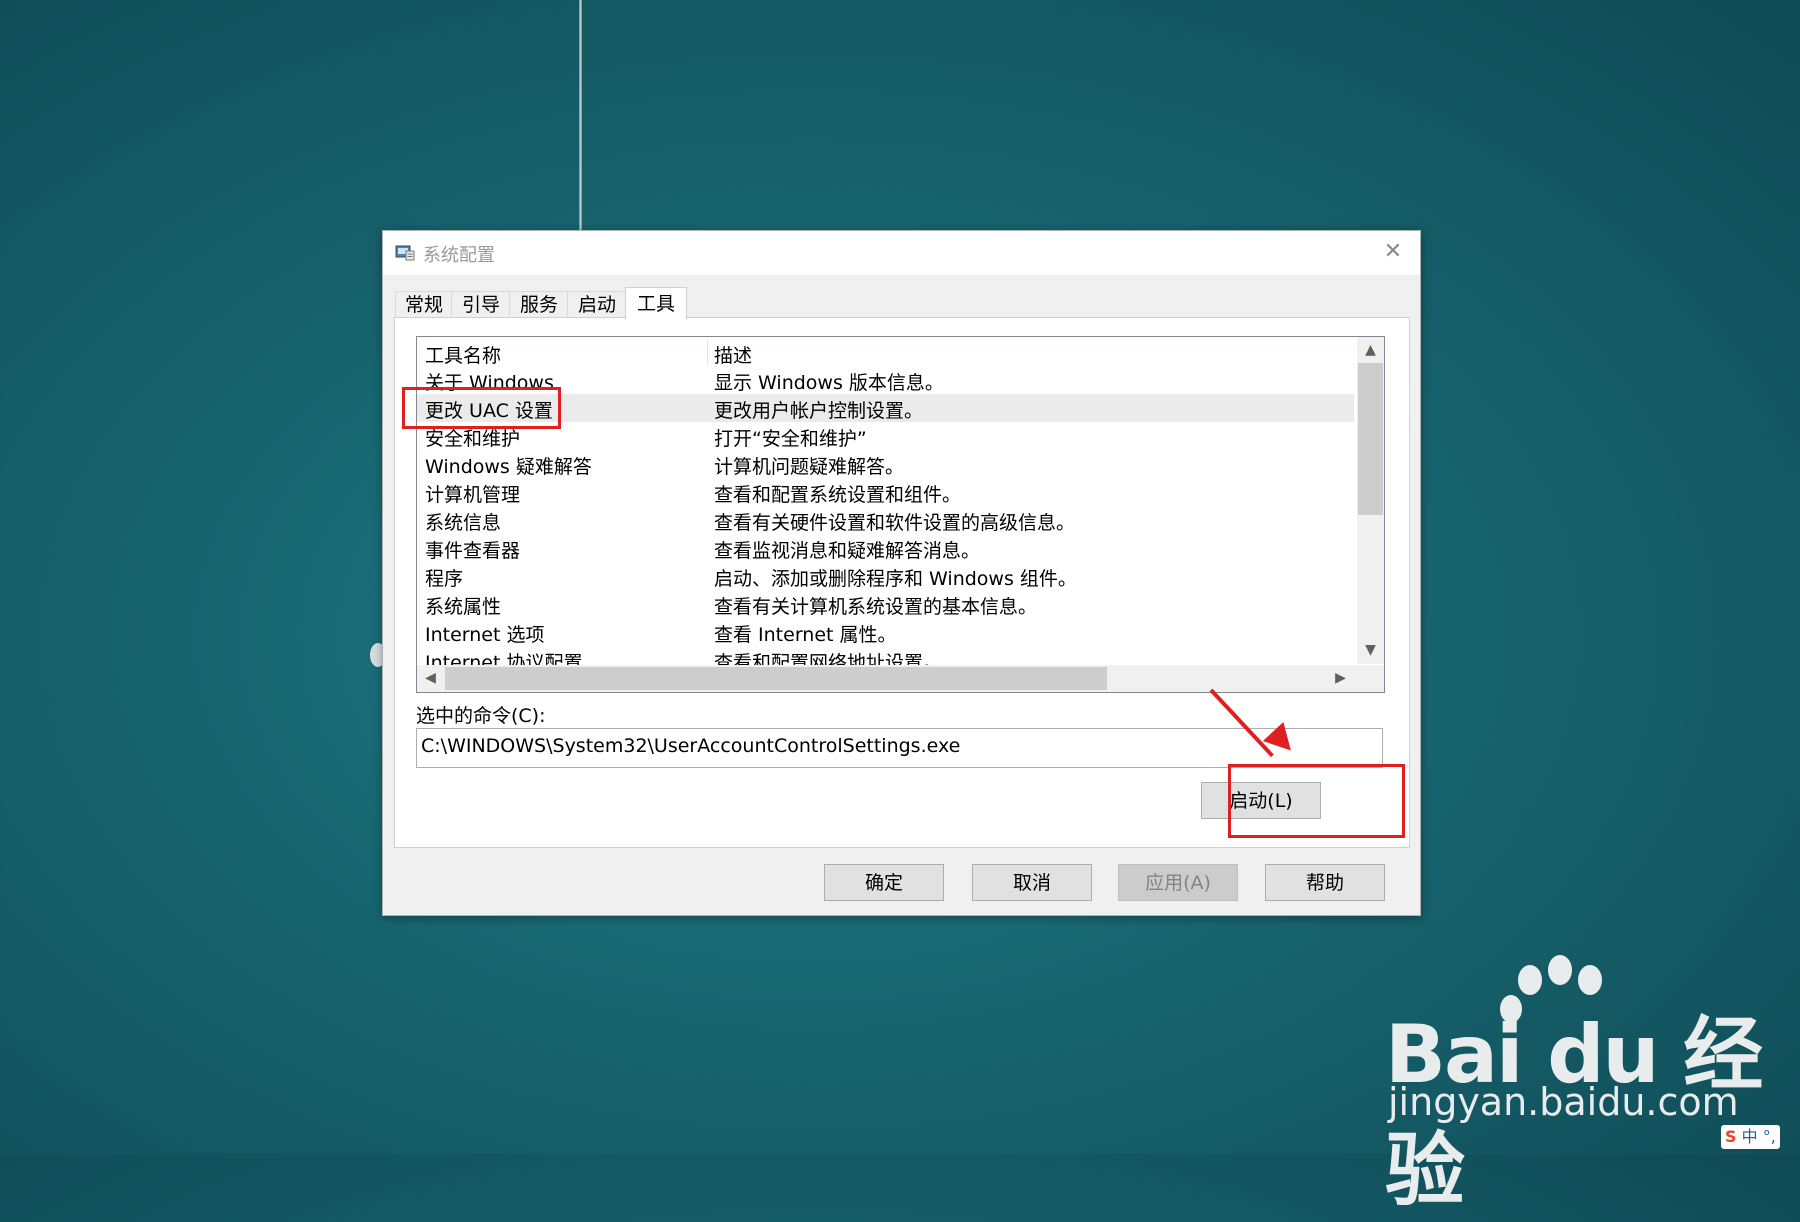 The image size is (1800, 1222). What do you see at coordinates (1370, 650) in the screenshot?
I see `scroll-down-icon: ▼` at bounding box center [1370, 650].